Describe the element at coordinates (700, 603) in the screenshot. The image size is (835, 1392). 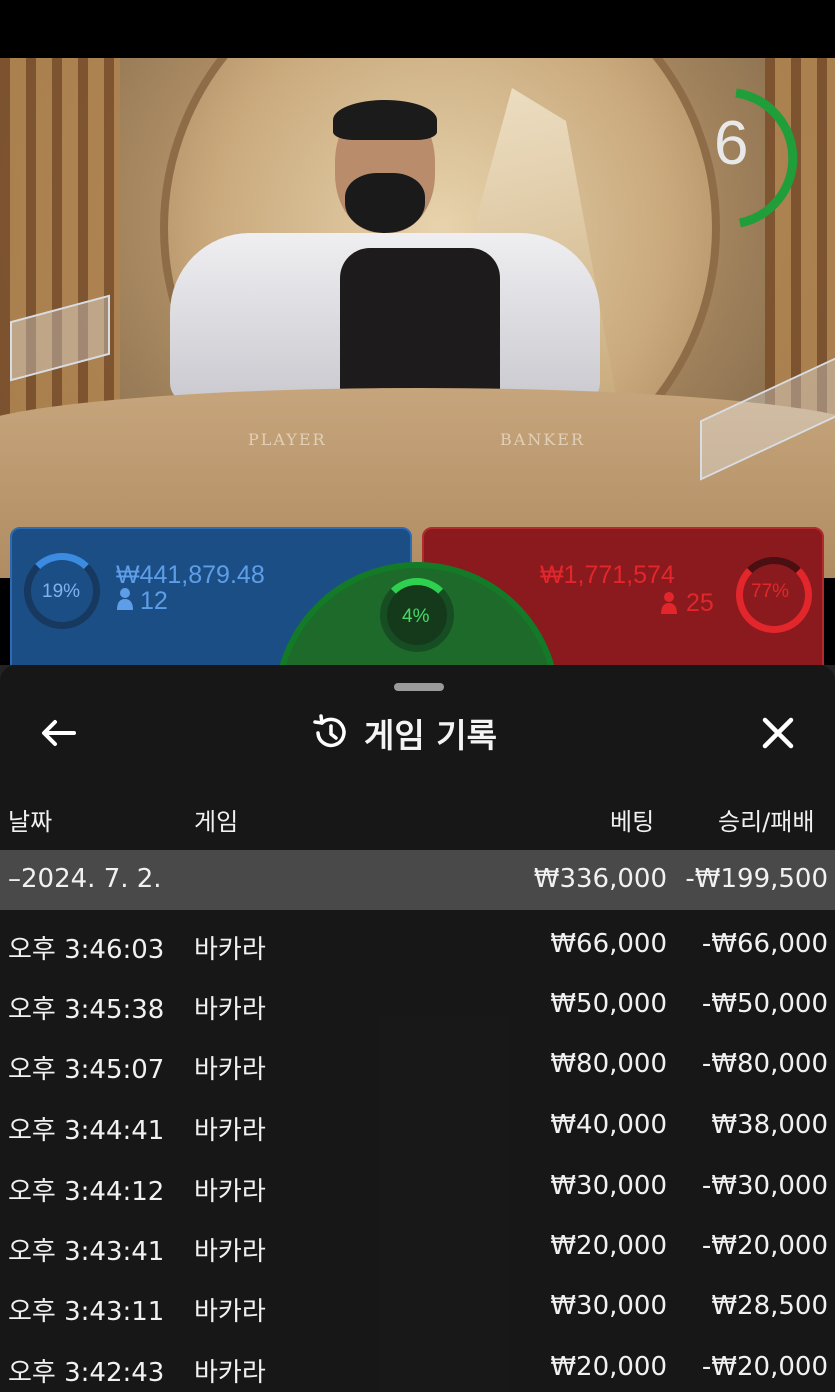
I see `banker-count: 25` at that location.